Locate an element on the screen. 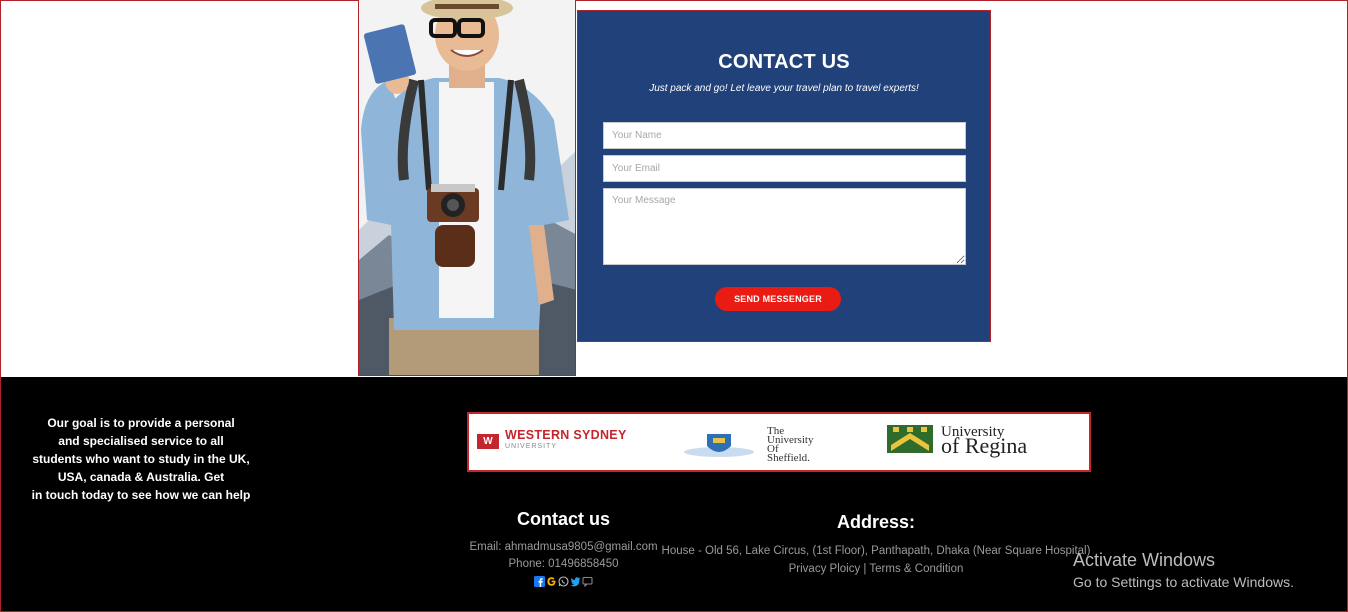 This screenshot has width=1348, height=612. google-icon is located at coordinates (551, 580).